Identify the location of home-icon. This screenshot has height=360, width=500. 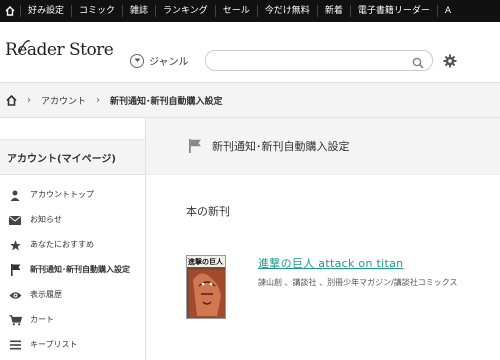
(10, 11).